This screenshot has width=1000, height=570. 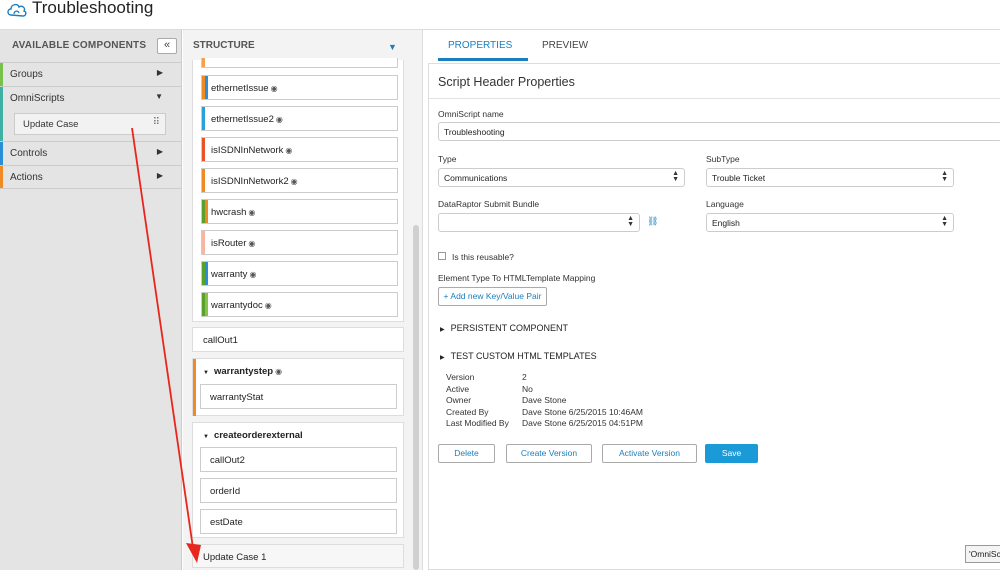 I want to click on item-label-wrap: warrantydoc ◉, so click(x=241, y=305).